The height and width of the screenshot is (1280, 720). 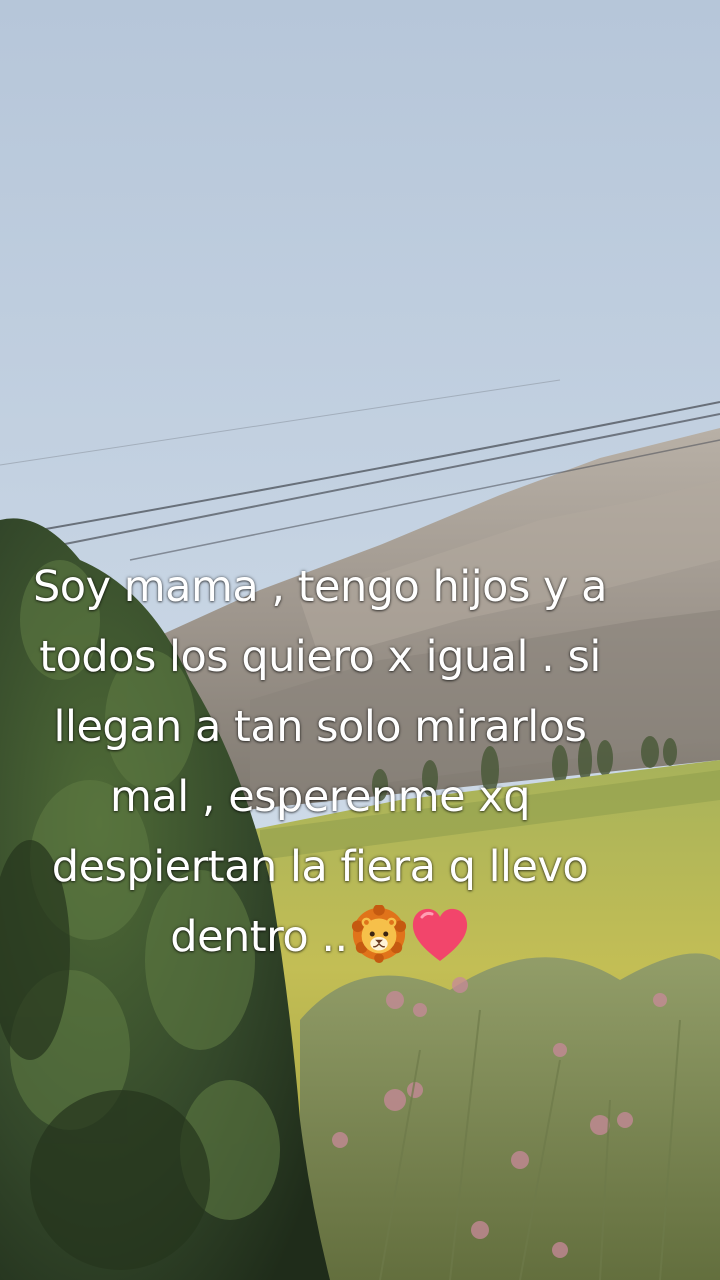 I want to click on caption-last-line: dentro .., so click(x=320, y=937).